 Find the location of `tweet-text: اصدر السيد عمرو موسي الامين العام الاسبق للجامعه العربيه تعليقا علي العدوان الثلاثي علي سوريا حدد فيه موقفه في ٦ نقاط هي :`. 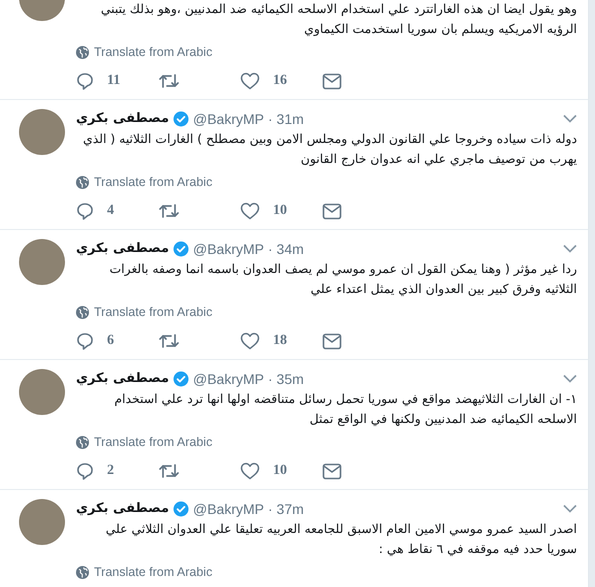

tweet-text: اصدر السيد عمرو موسي الامين العام الاسبق للجامعه العربيه تعليقا علي العدوان الثلاثي علي سوريا حدد فيه موقفه في ٦ نقاط هي : is located at coordinates (340, 539).